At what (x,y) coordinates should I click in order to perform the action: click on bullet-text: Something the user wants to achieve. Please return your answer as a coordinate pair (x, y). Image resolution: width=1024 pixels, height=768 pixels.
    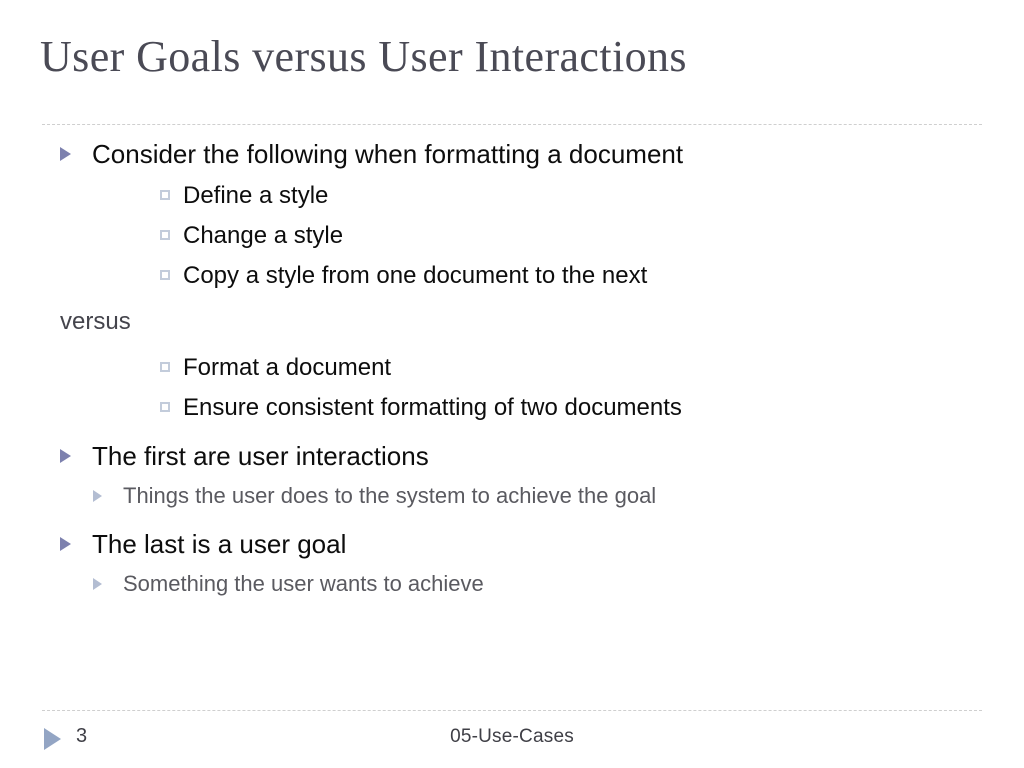
    Looking at the image, I should click on (303, 583).